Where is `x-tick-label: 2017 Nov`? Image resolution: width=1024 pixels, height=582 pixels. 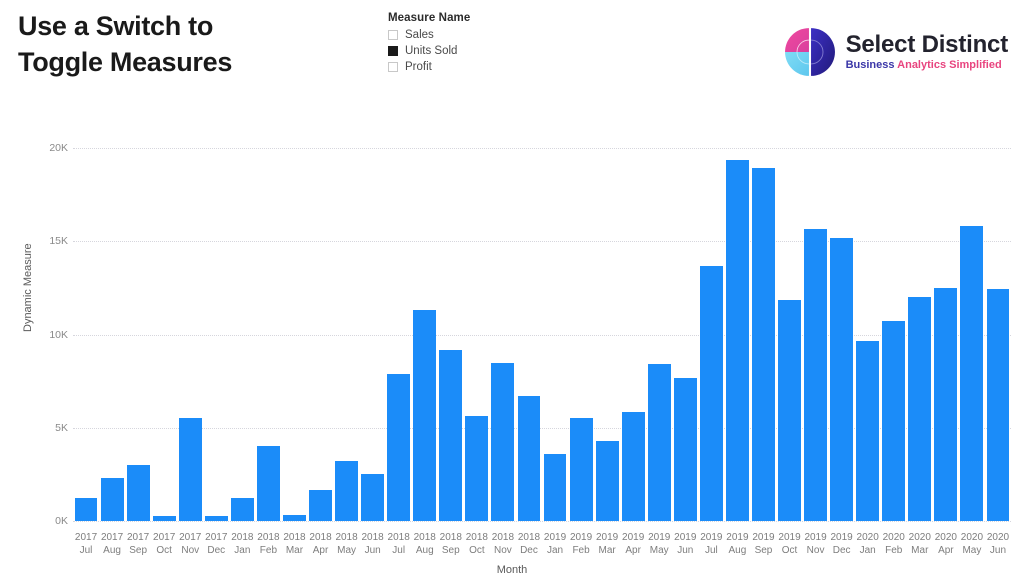
x-tick-label: 2017 Nov is located at coordinates (190, 544).